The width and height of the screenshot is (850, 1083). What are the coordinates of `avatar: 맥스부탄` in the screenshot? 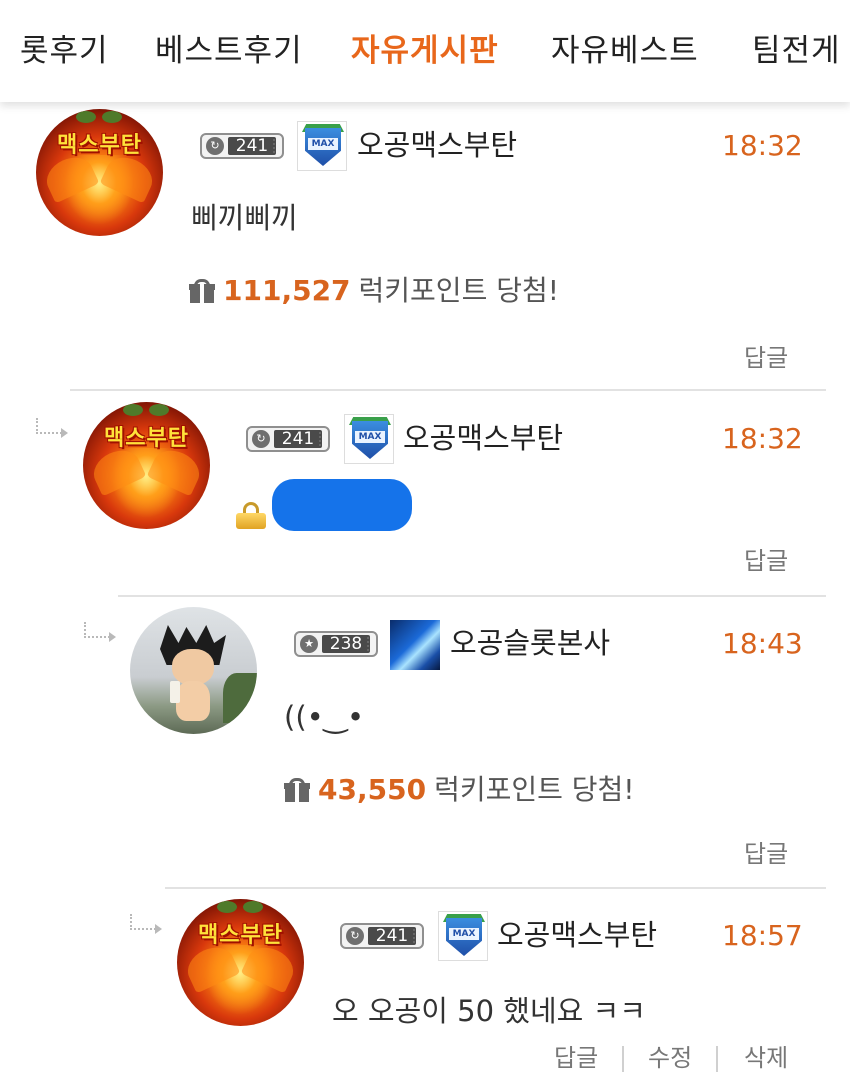 It's located at (240, 962).